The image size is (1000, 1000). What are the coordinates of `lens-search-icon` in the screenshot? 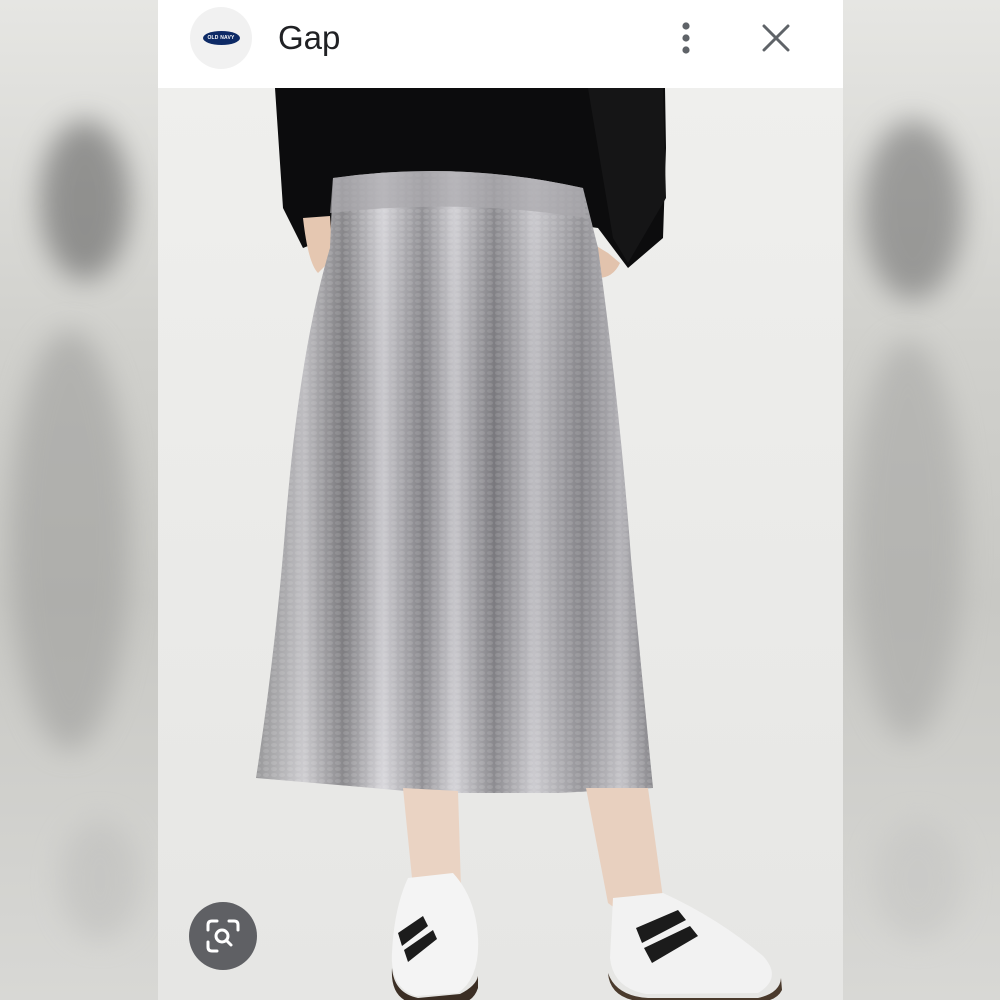 It's located at (223, 936).